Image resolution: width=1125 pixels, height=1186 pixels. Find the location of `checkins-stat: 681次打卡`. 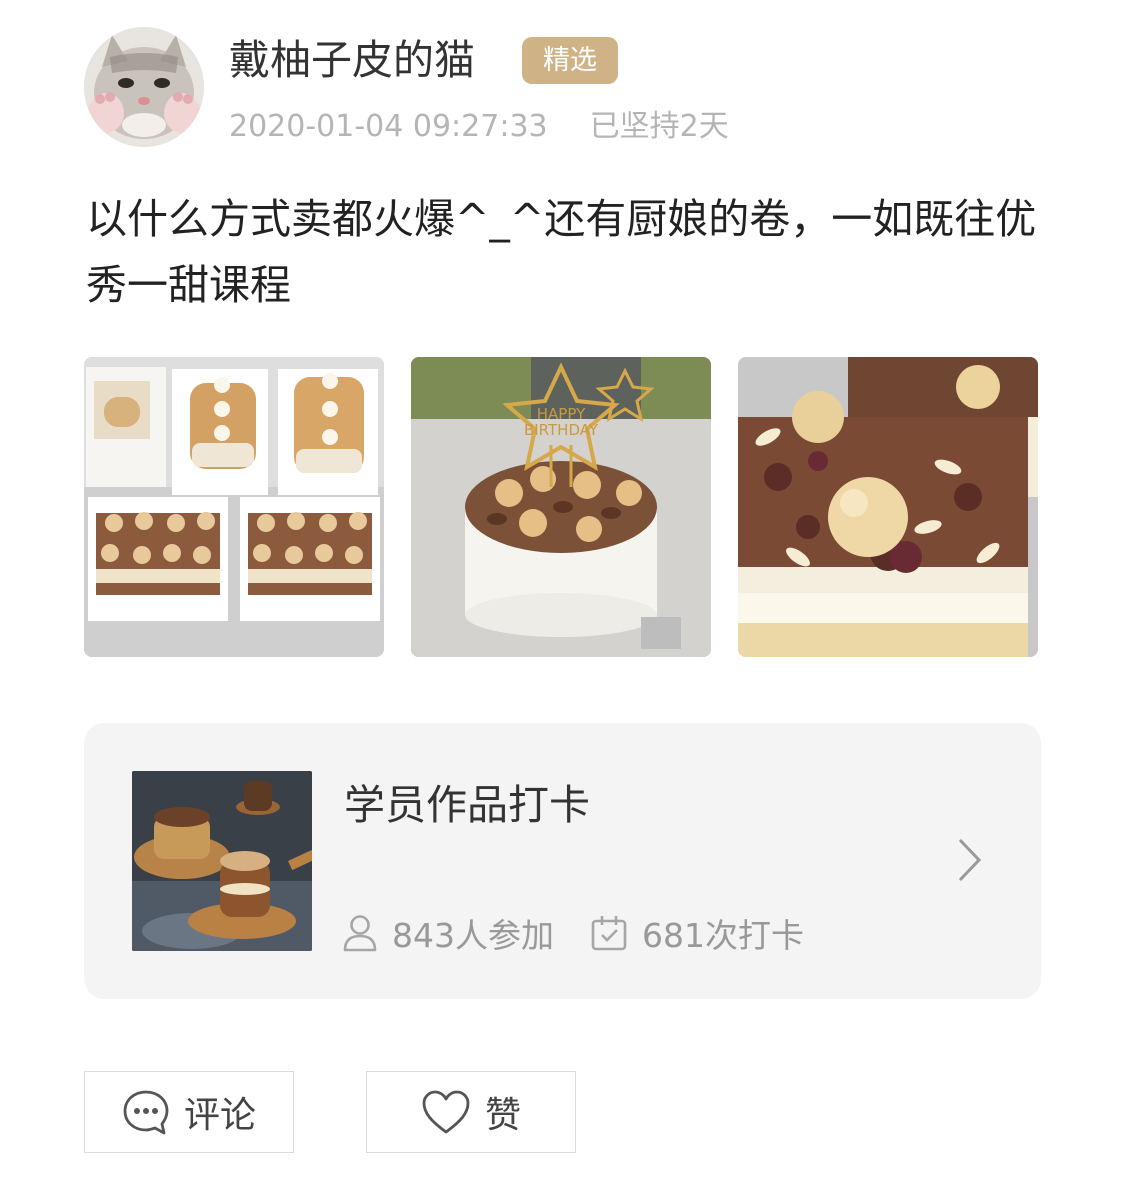

checkins-stat: 681次打卡 is located at coordinates (697, 933).